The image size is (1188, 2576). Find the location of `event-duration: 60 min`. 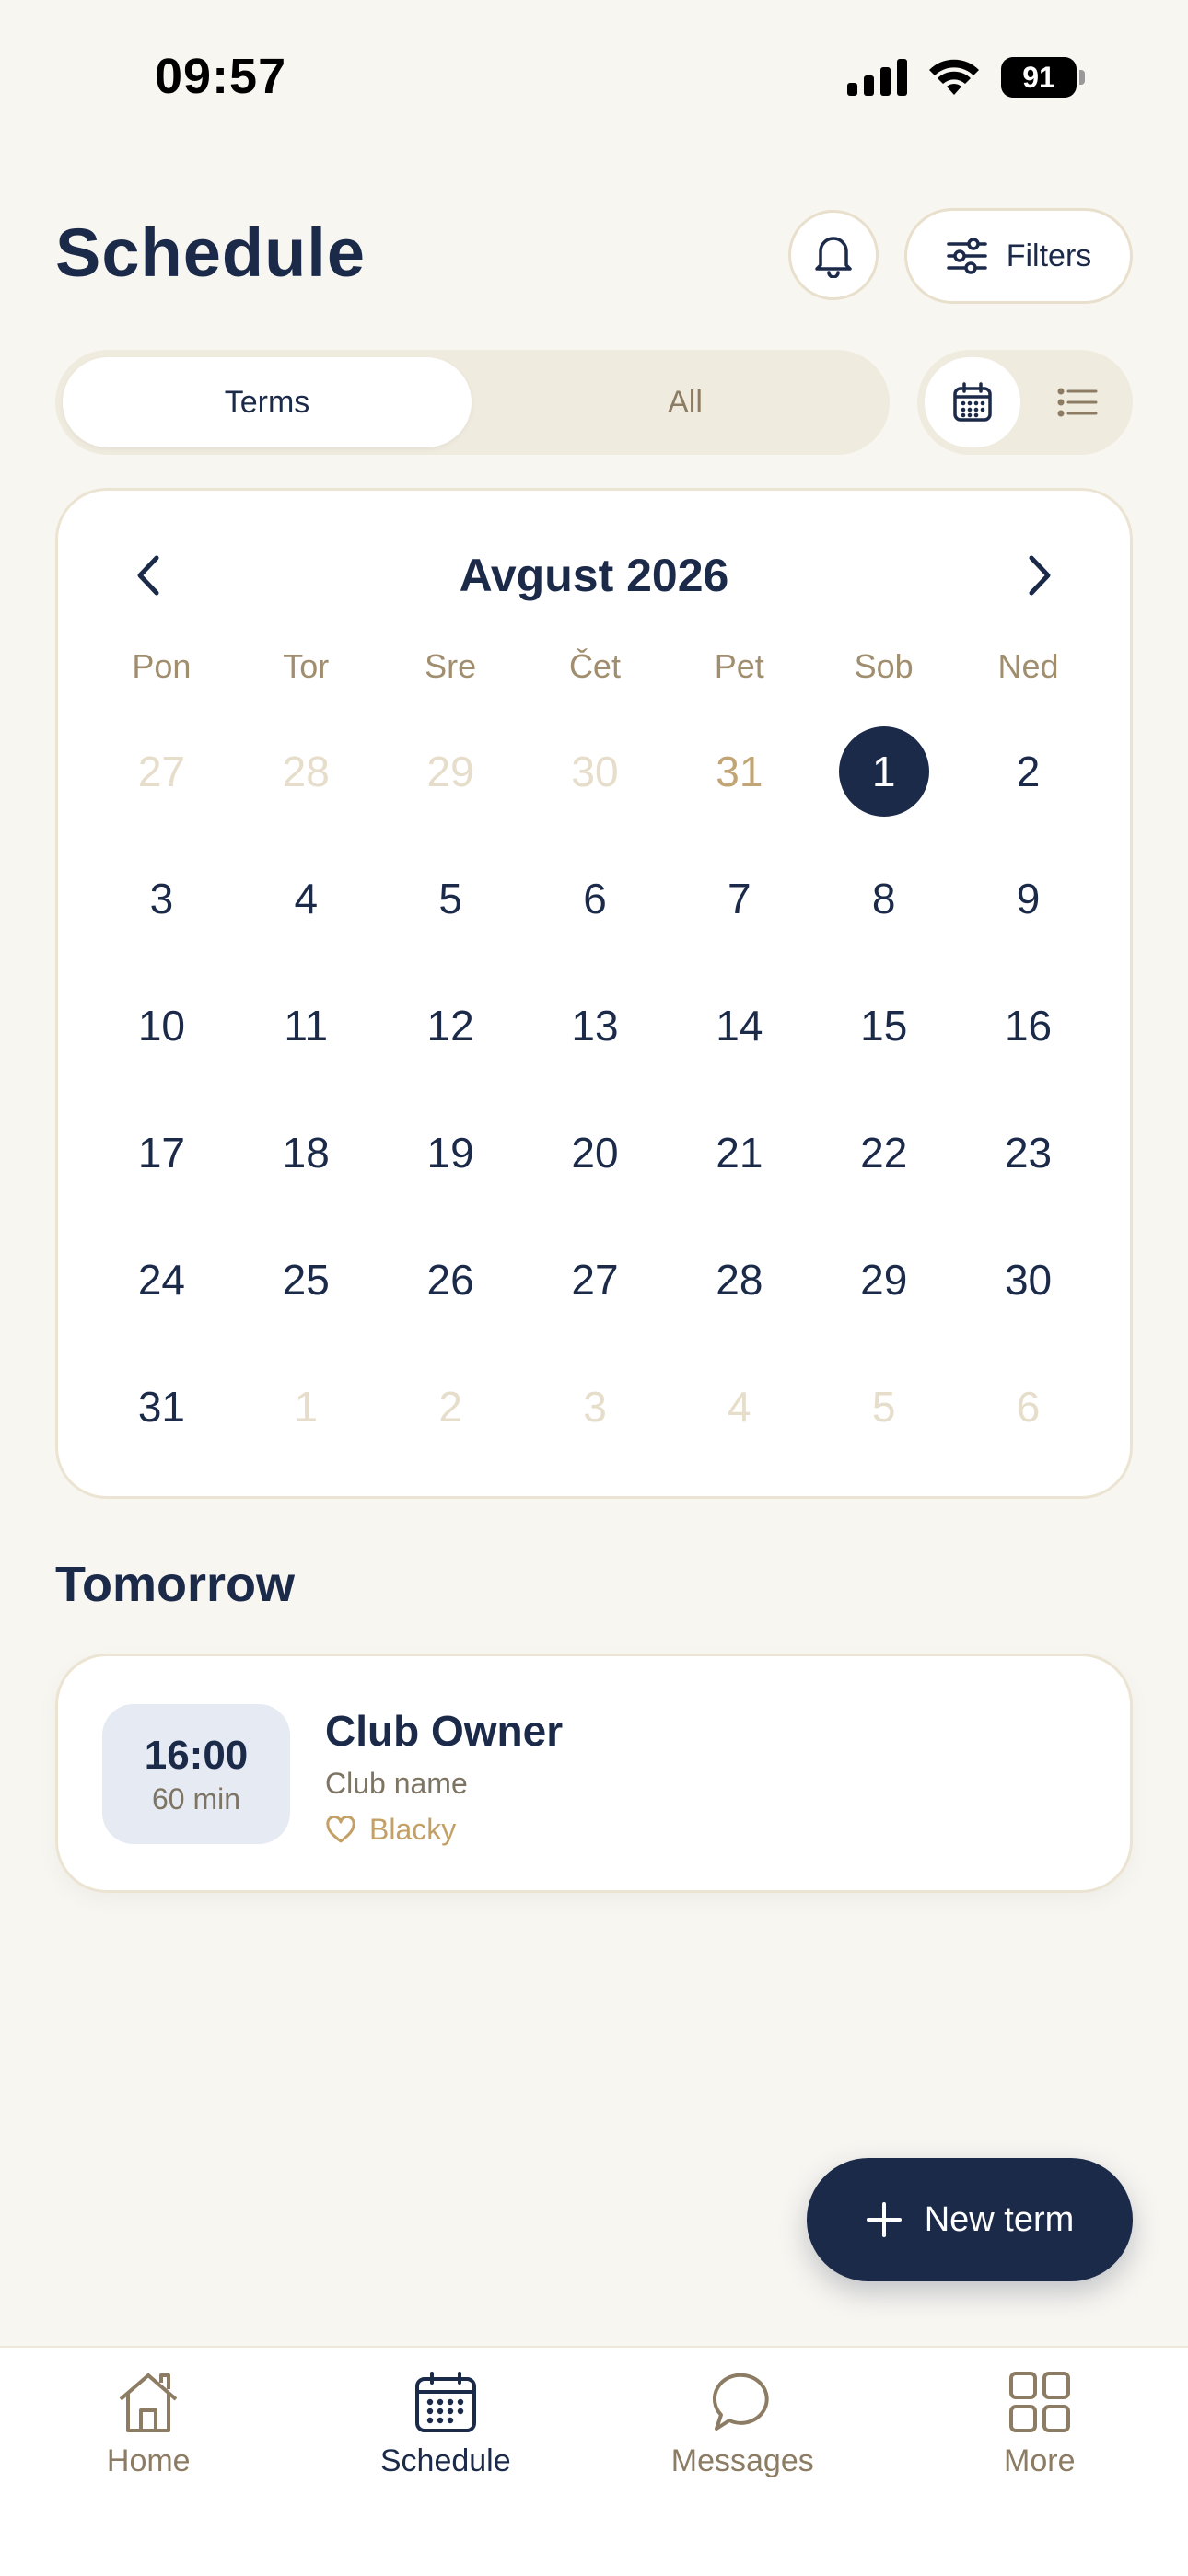

event-duration: 60 min is located at coordinates (196, 1799).